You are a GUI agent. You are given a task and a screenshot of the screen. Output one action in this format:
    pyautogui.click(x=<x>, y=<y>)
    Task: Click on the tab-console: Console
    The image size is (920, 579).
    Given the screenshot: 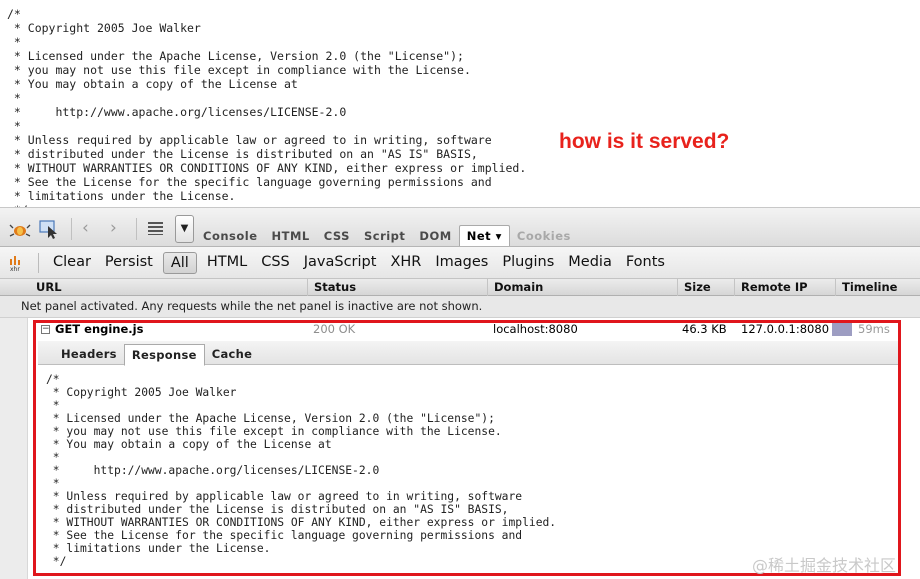 What is the action you would take?
    pyautogui.click(x=230, y=235)
    